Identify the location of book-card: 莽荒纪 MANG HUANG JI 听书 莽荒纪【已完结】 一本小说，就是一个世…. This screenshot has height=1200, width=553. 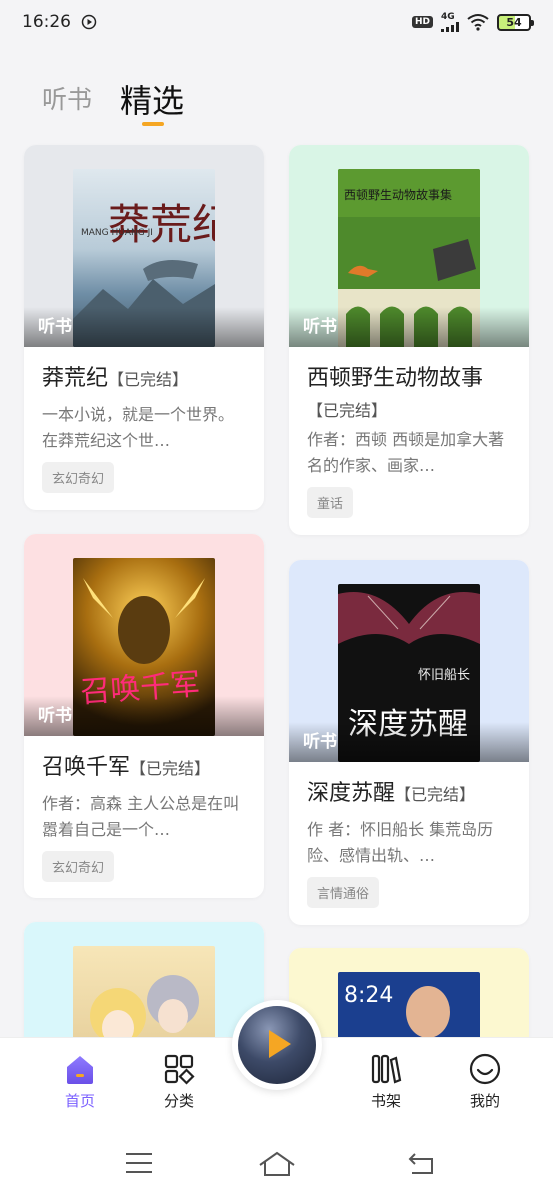
(144, 327).